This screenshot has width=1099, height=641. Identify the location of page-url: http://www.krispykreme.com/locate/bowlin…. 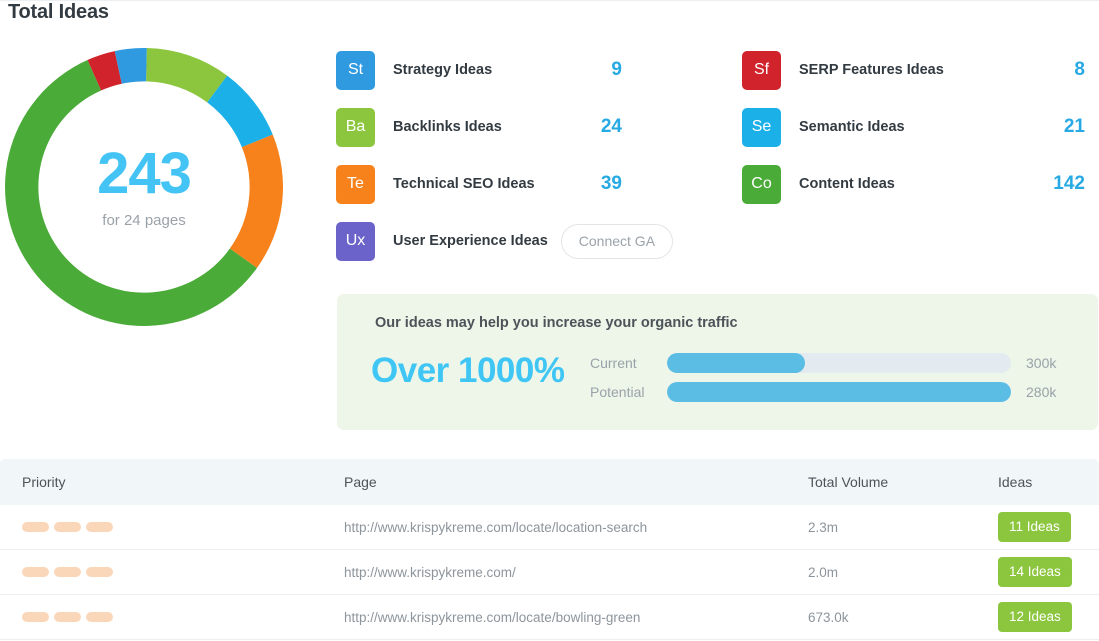
(576, 617).